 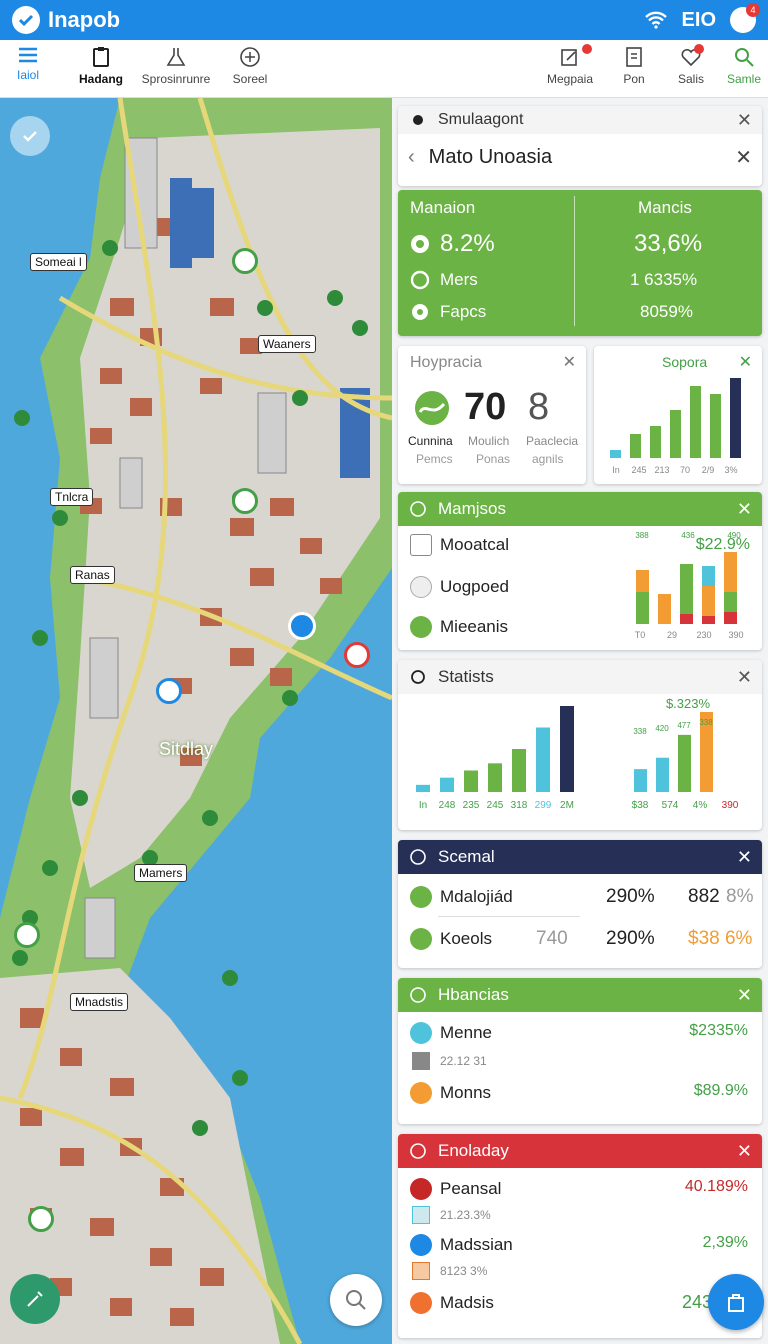 What do you see at coordinates (176, 66) in the screenshot?
I see `tab-sprosinrunre: Sprosinrunre` at bounding box center [176, 66].